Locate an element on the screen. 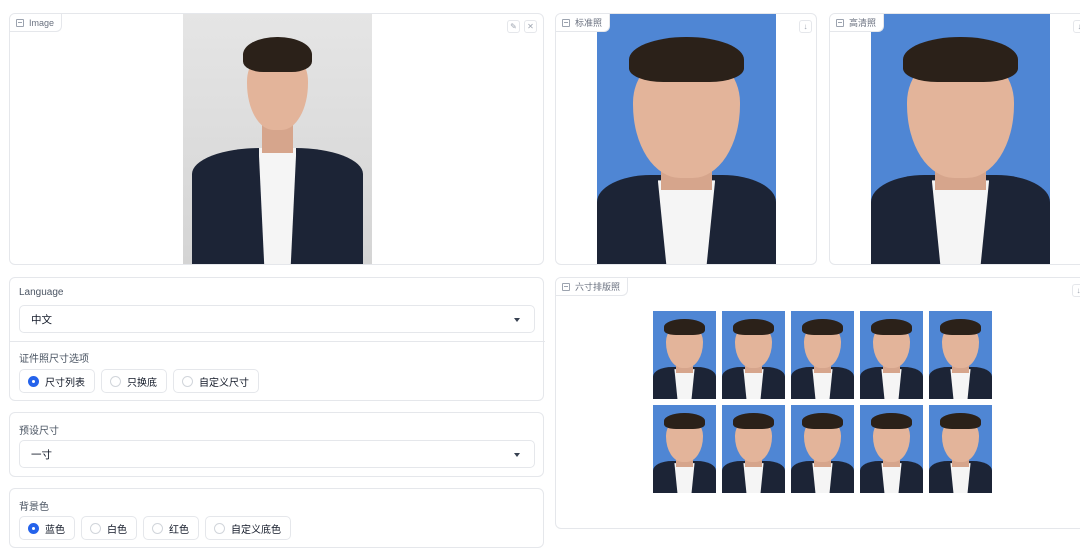  preset-size-block: 预设尺寸 一寸 is located at coordinates (276, 444).